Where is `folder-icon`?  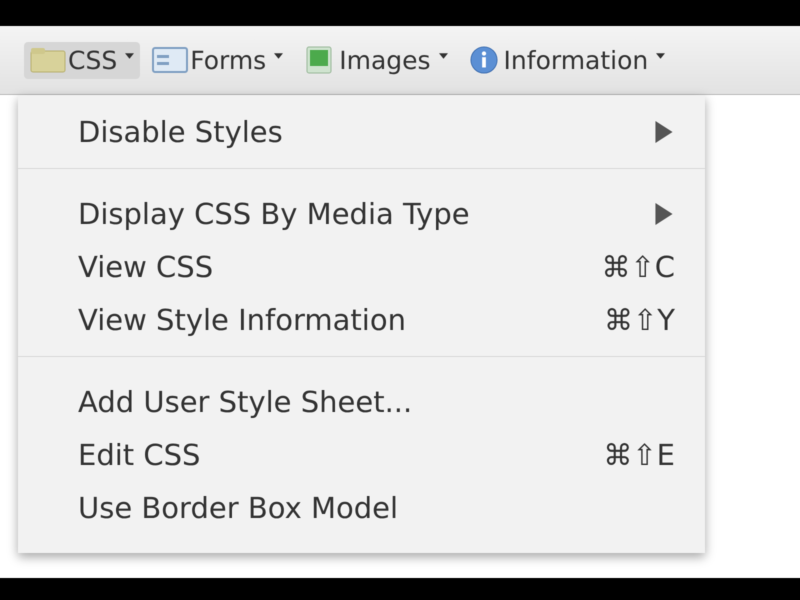 folder-icon is located at coordinates (48, 60).